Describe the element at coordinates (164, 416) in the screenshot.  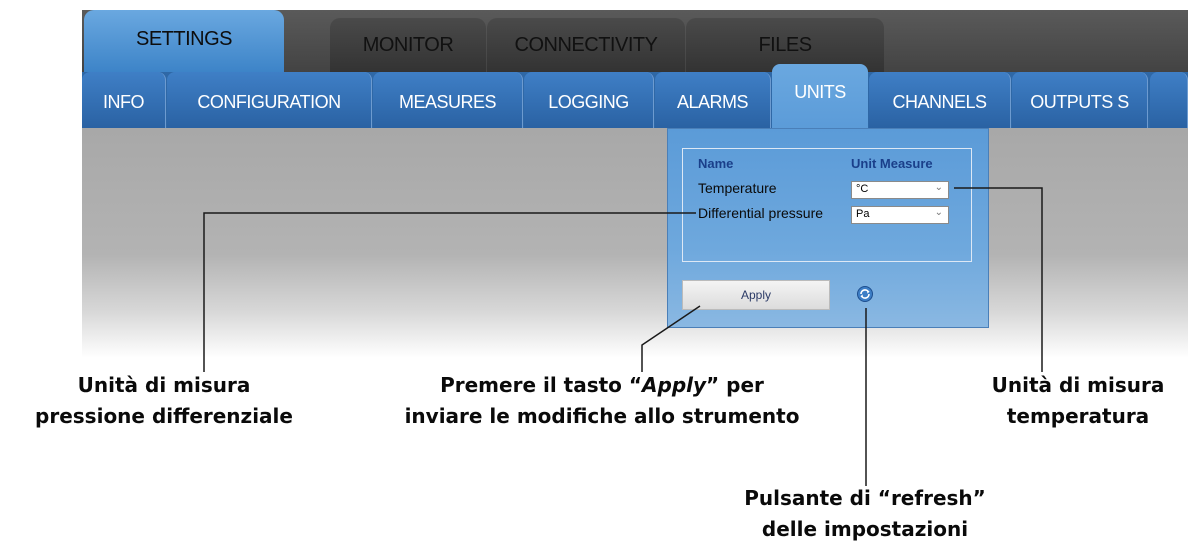
I see `annotation-line: pressione differenziale` at that location.